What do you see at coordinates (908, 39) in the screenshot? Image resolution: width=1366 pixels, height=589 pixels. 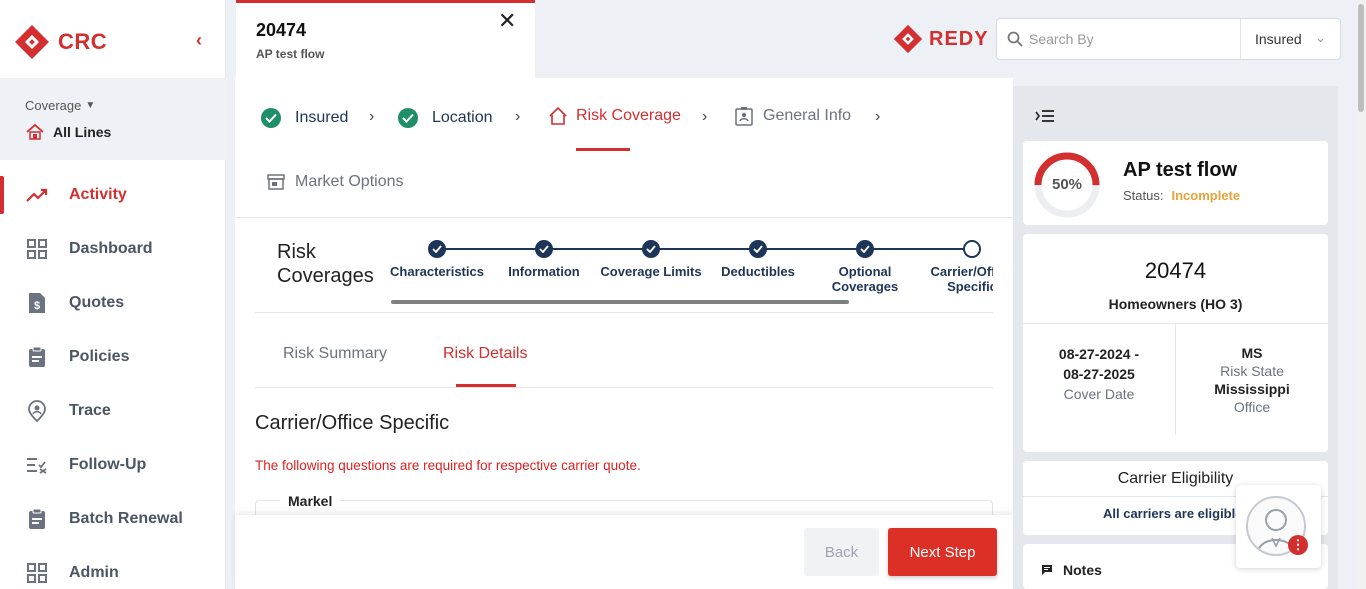 I see `redy-logo-icon` at bounding box center [908, 39].